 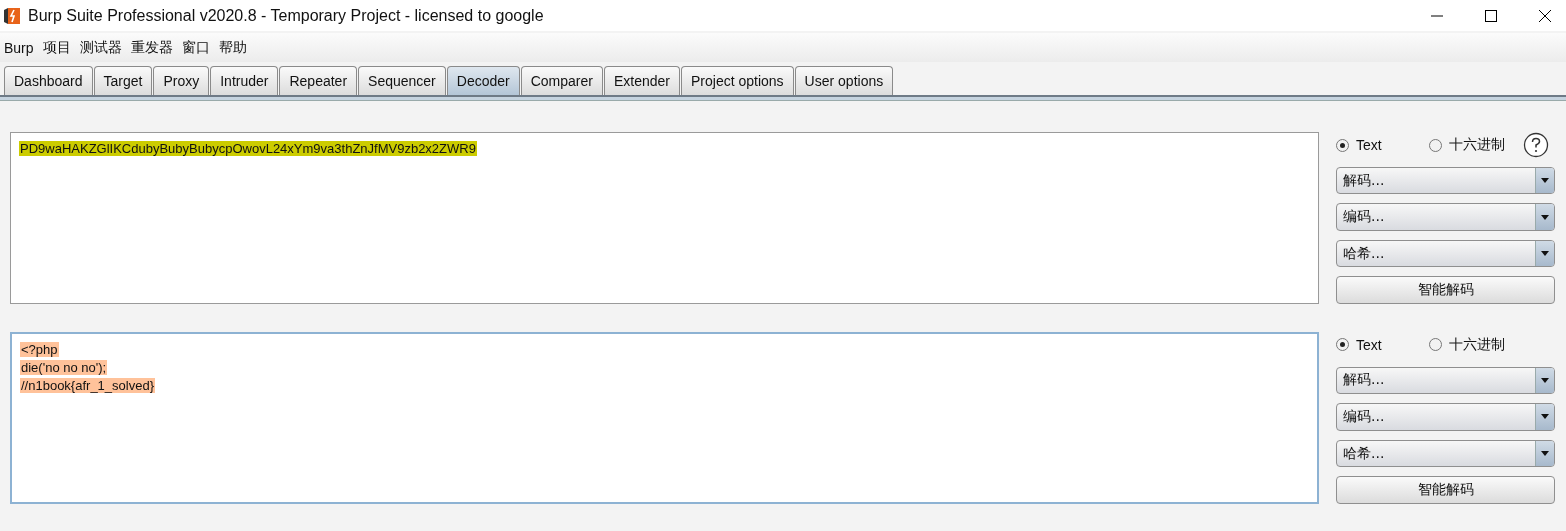 I want to click on menu-item: Burp, so click(x=19, y=47).